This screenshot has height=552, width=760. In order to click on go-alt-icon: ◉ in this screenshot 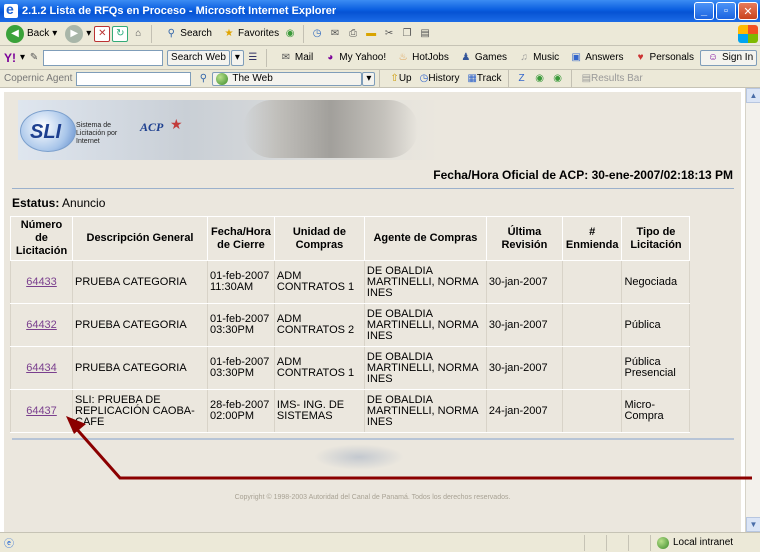, I will do `click(558, 79)`.